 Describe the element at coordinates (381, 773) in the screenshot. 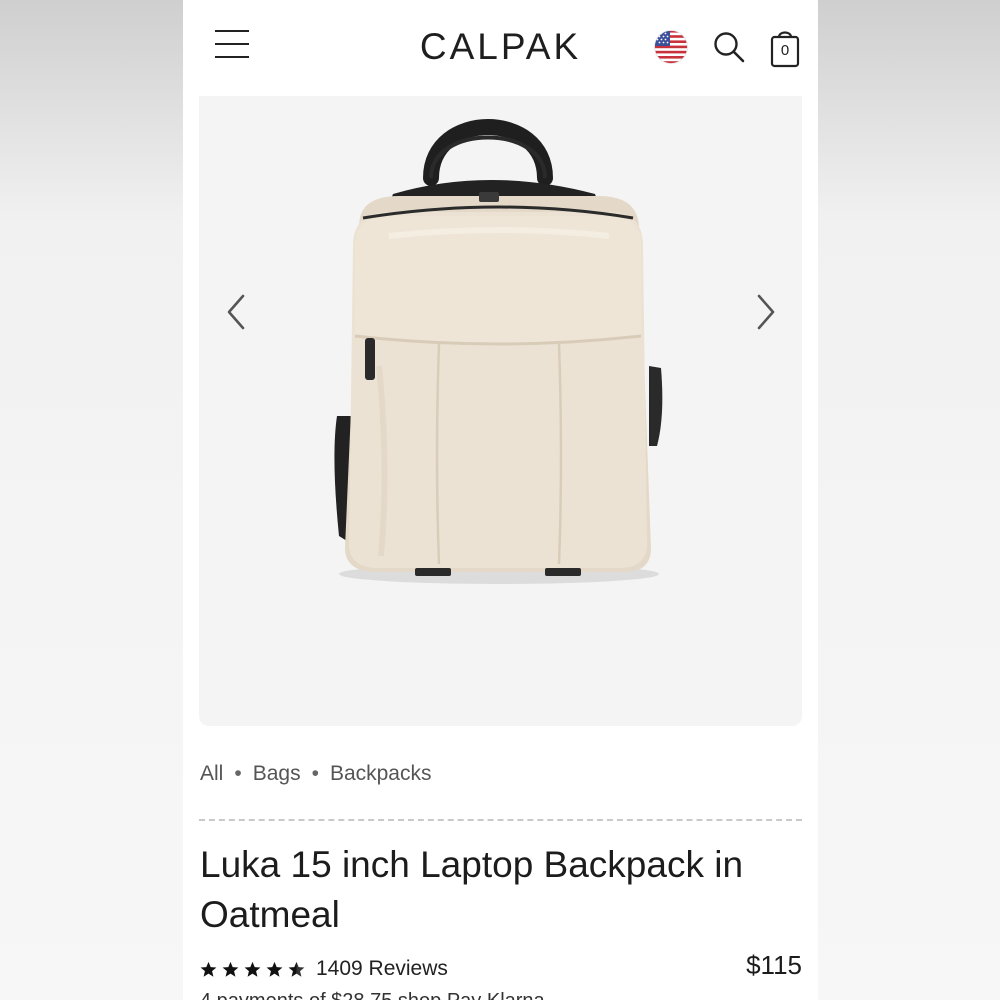

I see `breadcrumb-backpacks: Backpacks` at that location.